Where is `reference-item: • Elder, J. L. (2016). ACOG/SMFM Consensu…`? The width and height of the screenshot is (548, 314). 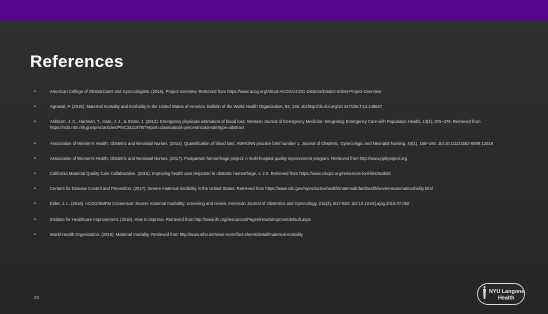 reference-item: • Elder, J. L. (2016). ACOG/SMFM Consensu… is located at coordinates (270, 204).